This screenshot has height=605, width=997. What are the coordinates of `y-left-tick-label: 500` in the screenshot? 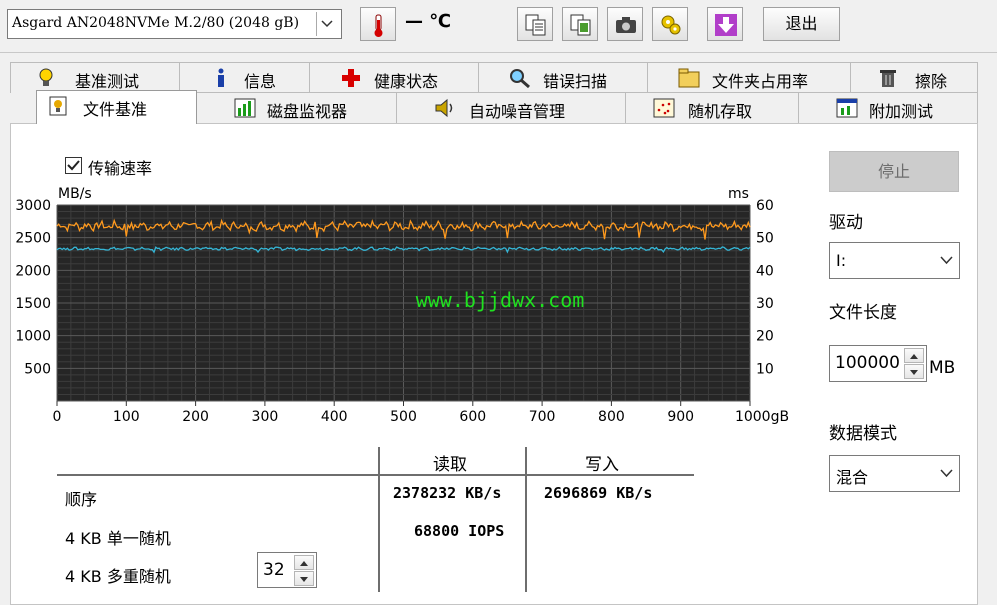 It's located at (37, 369).